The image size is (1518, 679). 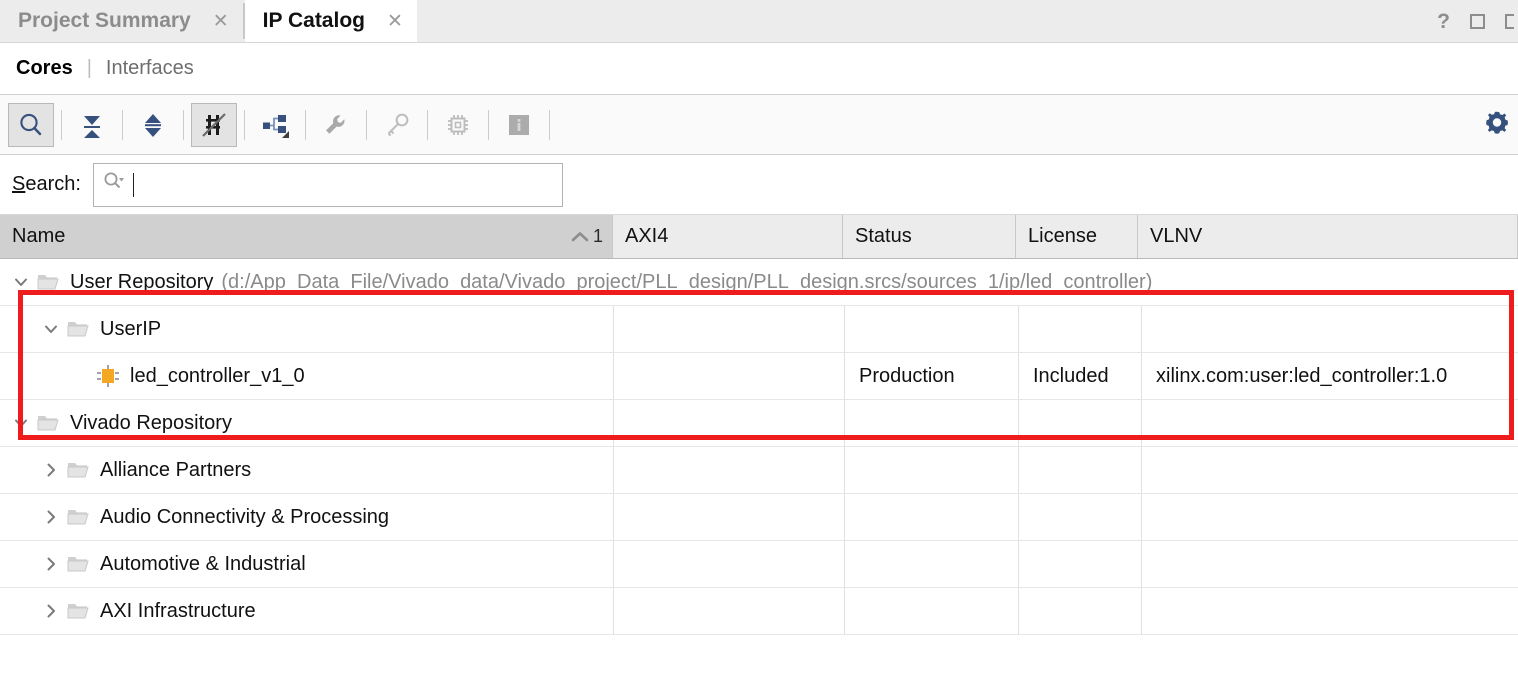 What do you see at coordinates (313, 20) in the screenshot?
I see `tab-ip-catalog-label: IP Catalog` at bounding box center [313, 20].